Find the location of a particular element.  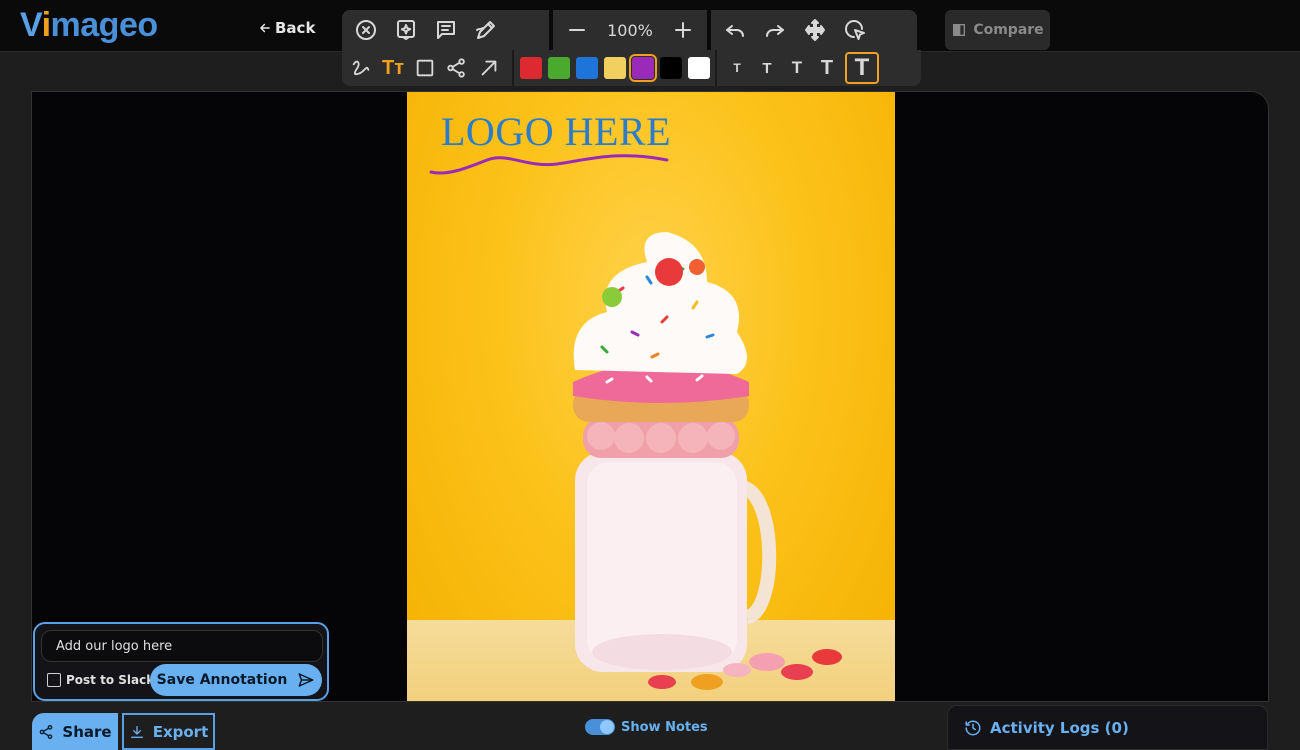

zoom-level: 100% is located at coordinates (630, 30).